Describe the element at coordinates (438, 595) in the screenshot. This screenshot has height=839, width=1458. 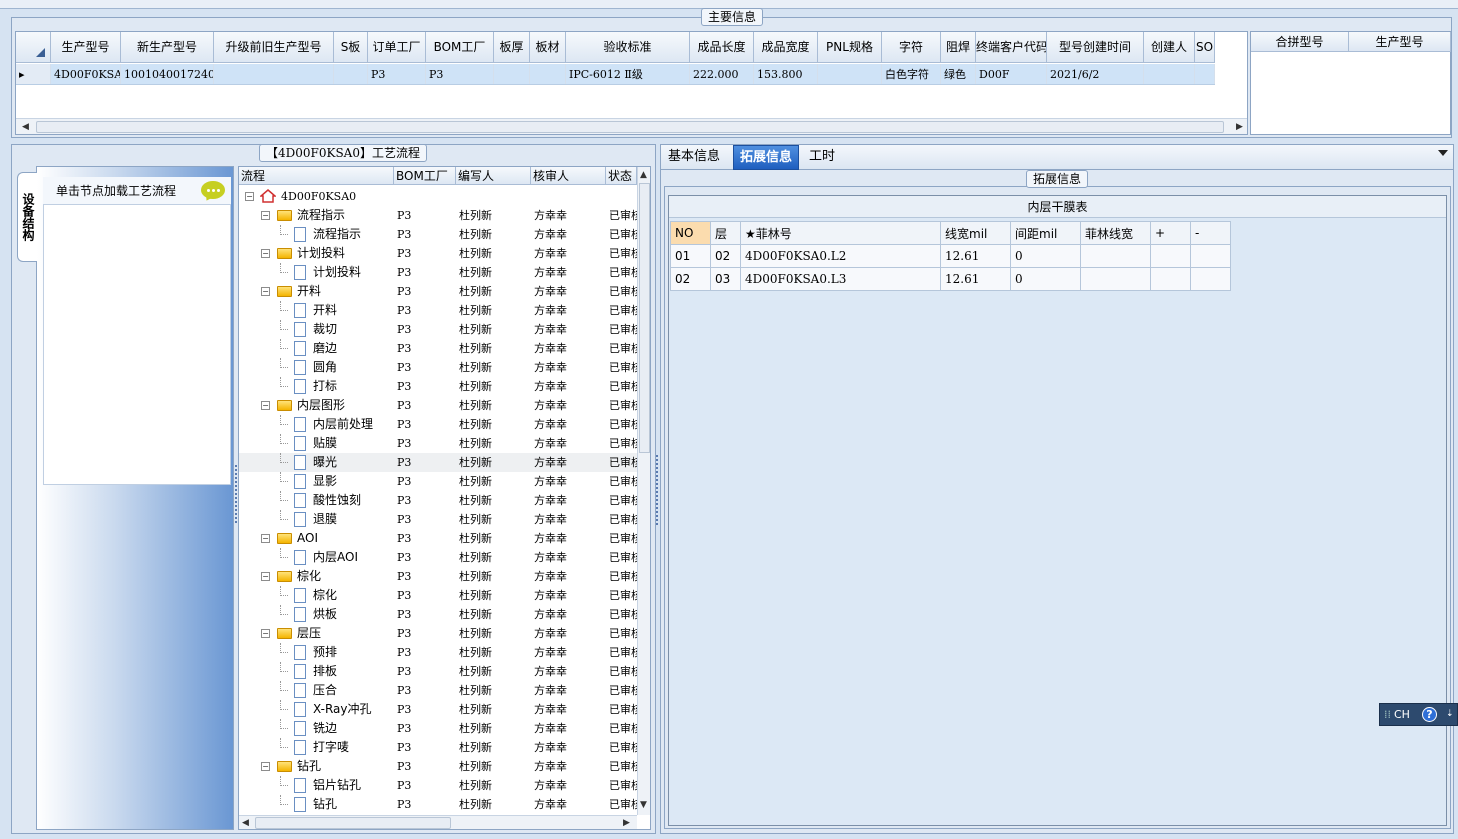
I see `tree-leaf-row: 棕化 P3 杜列新 方幸幸 已审核` at that location.